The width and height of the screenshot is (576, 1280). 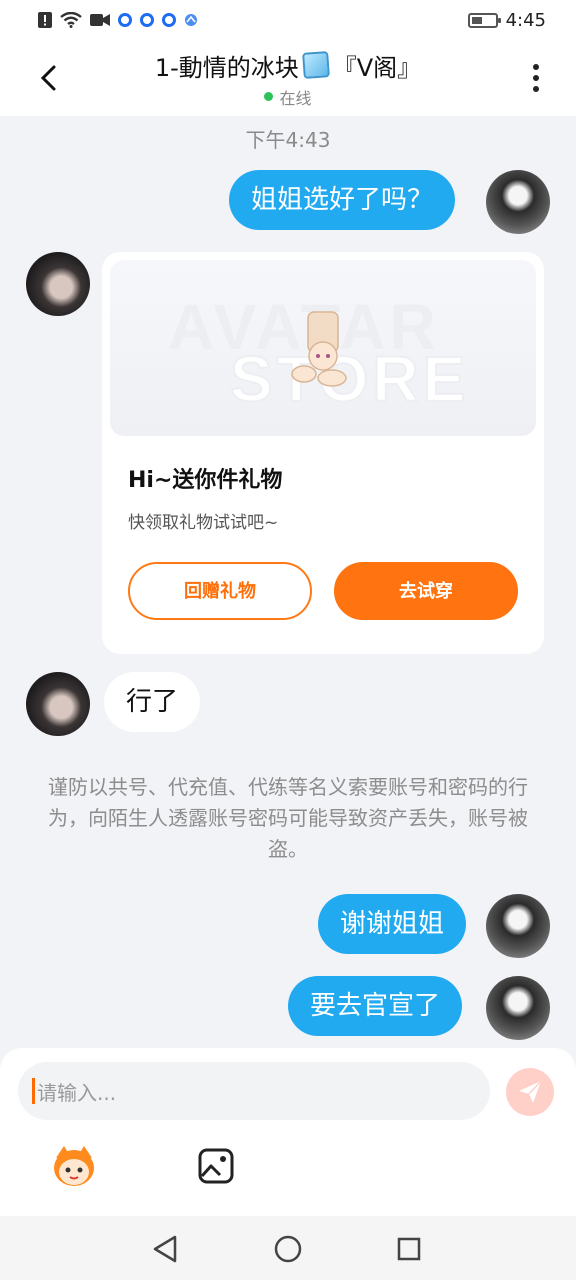 I want to click on chat-title-area: 1-動情的冰块 『V阁』 在线, so click(x=288, y=78).